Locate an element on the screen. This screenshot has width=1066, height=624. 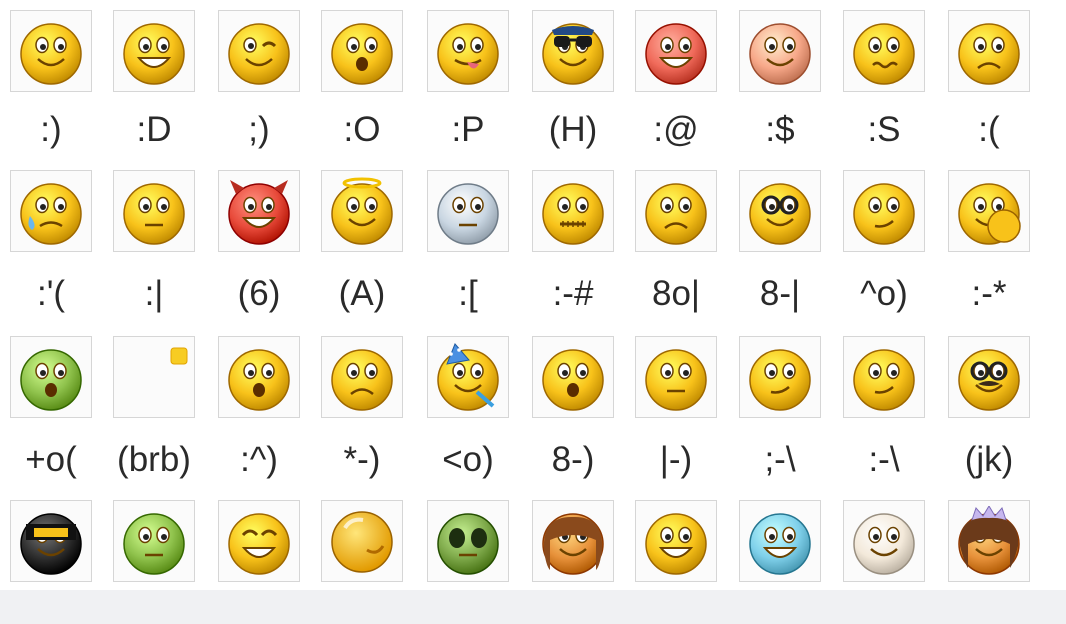
devil-icon is located at coordinates (259, 212).